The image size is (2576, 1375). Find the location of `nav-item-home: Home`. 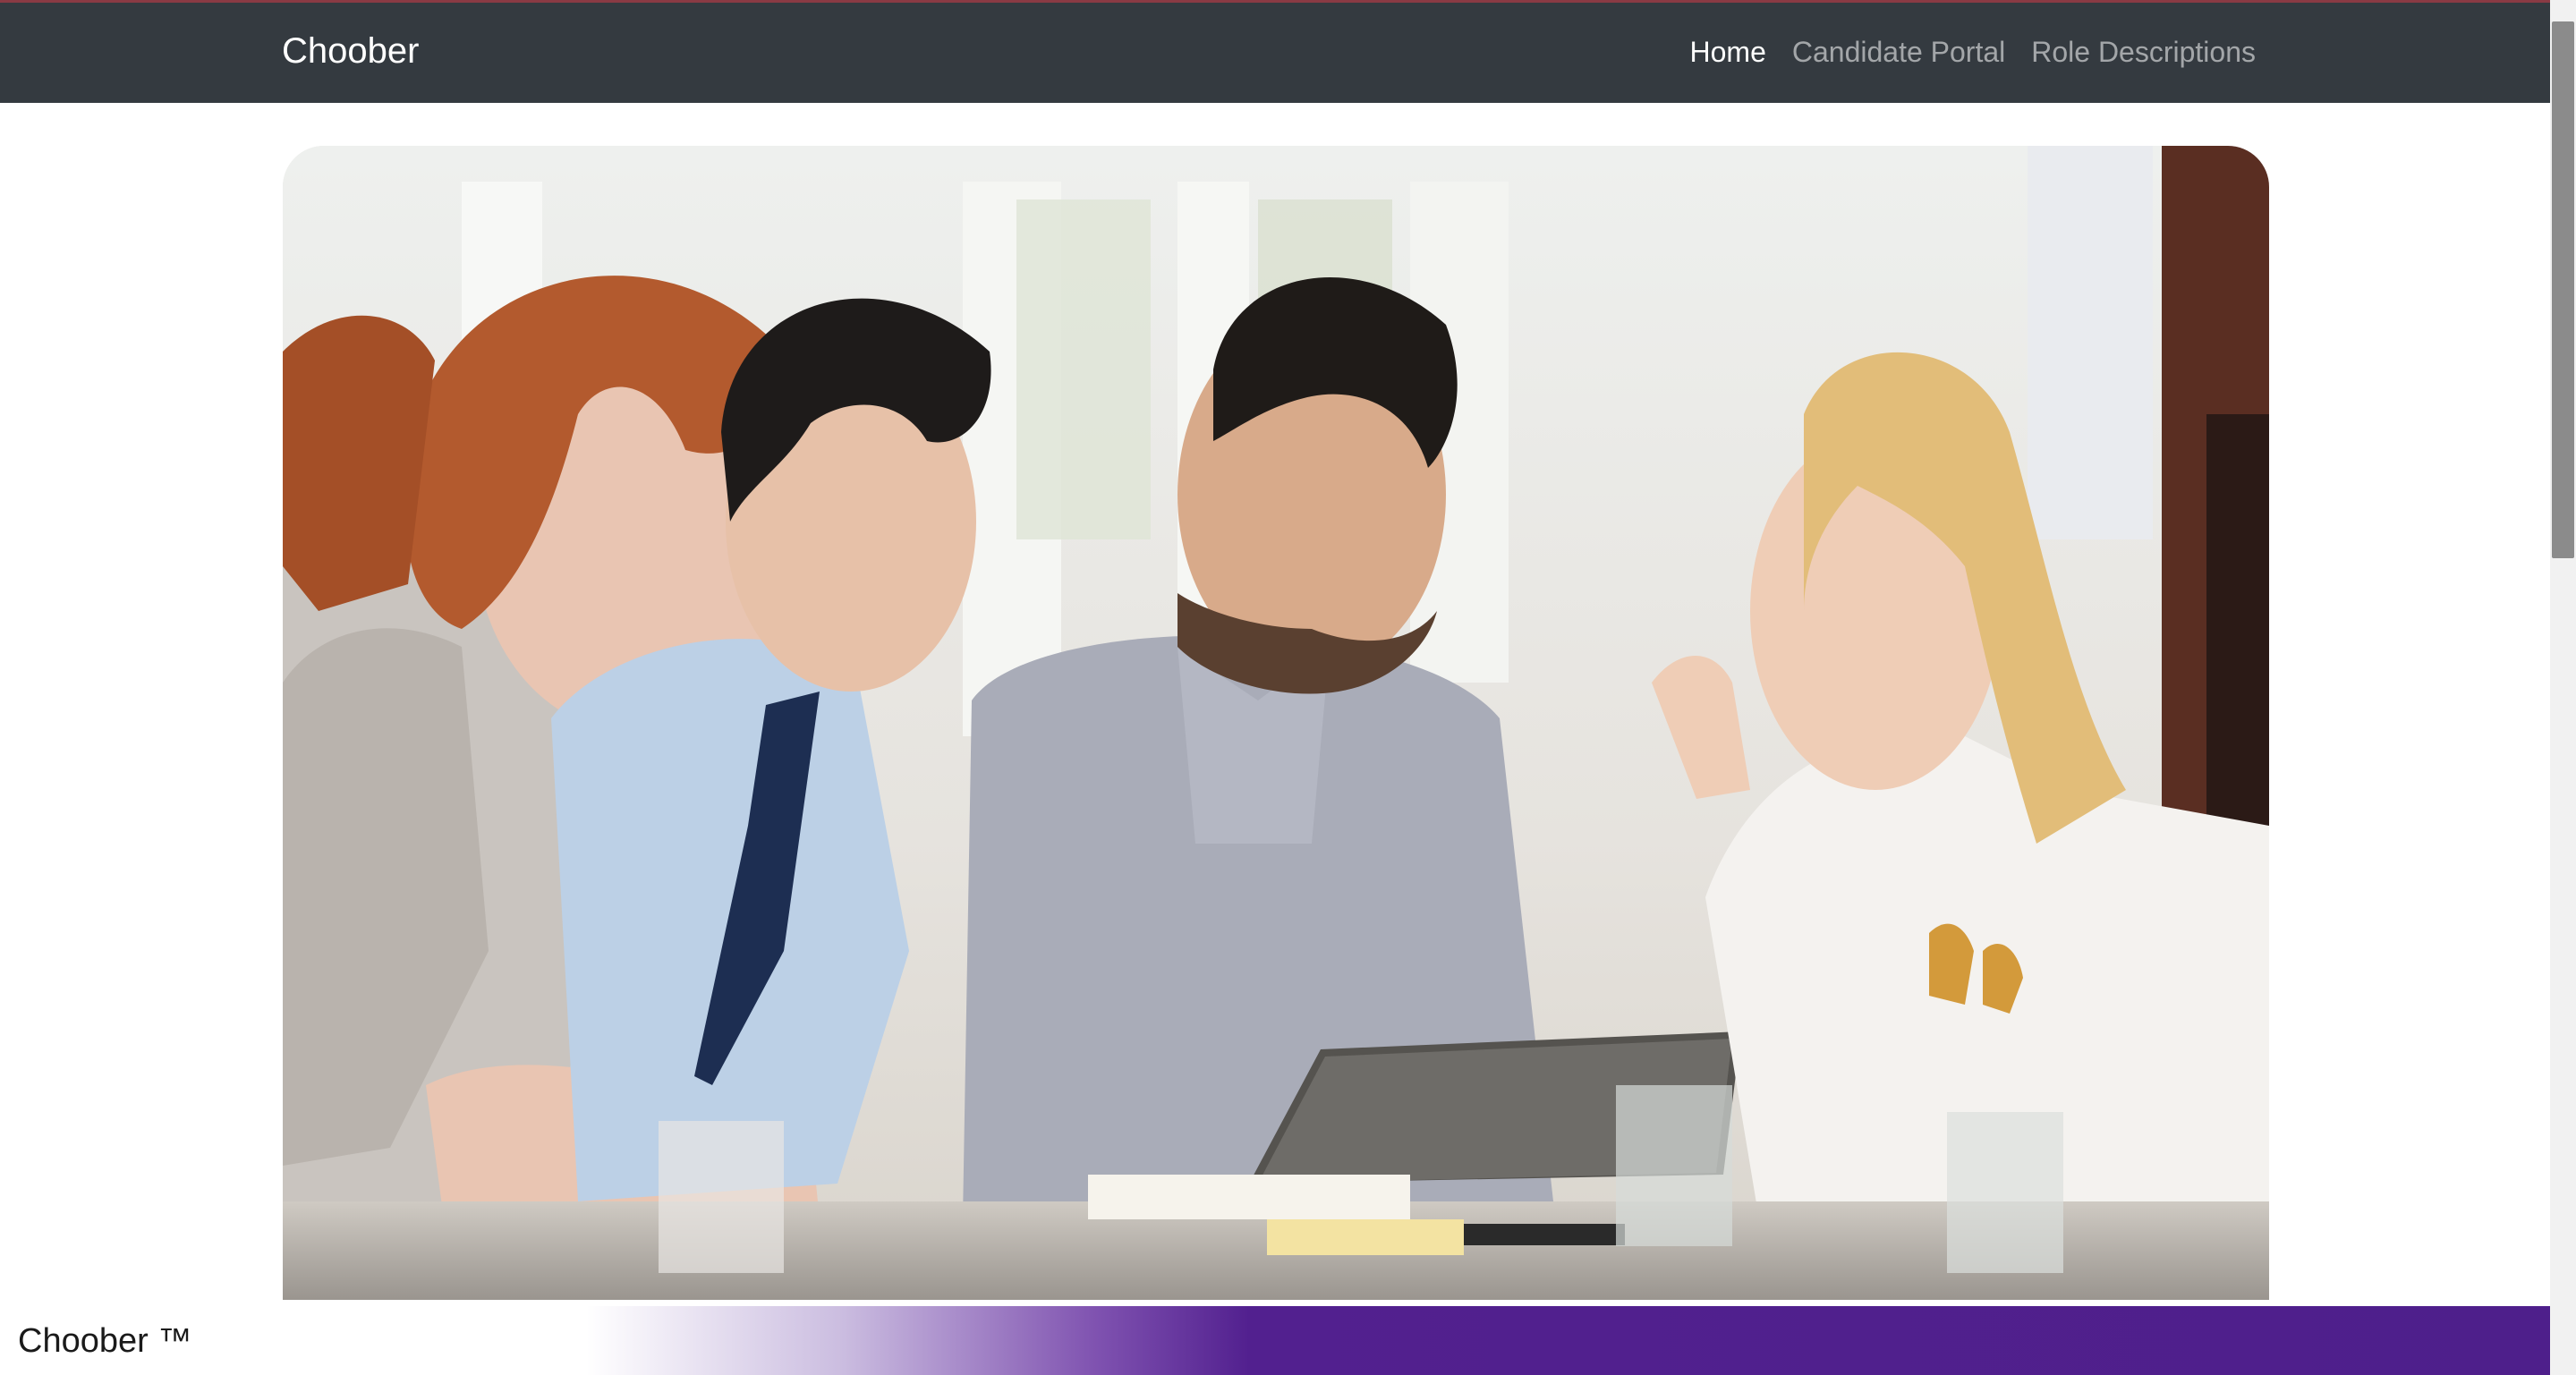

nav-item-home: Home is located at coordinates (1728, 52).